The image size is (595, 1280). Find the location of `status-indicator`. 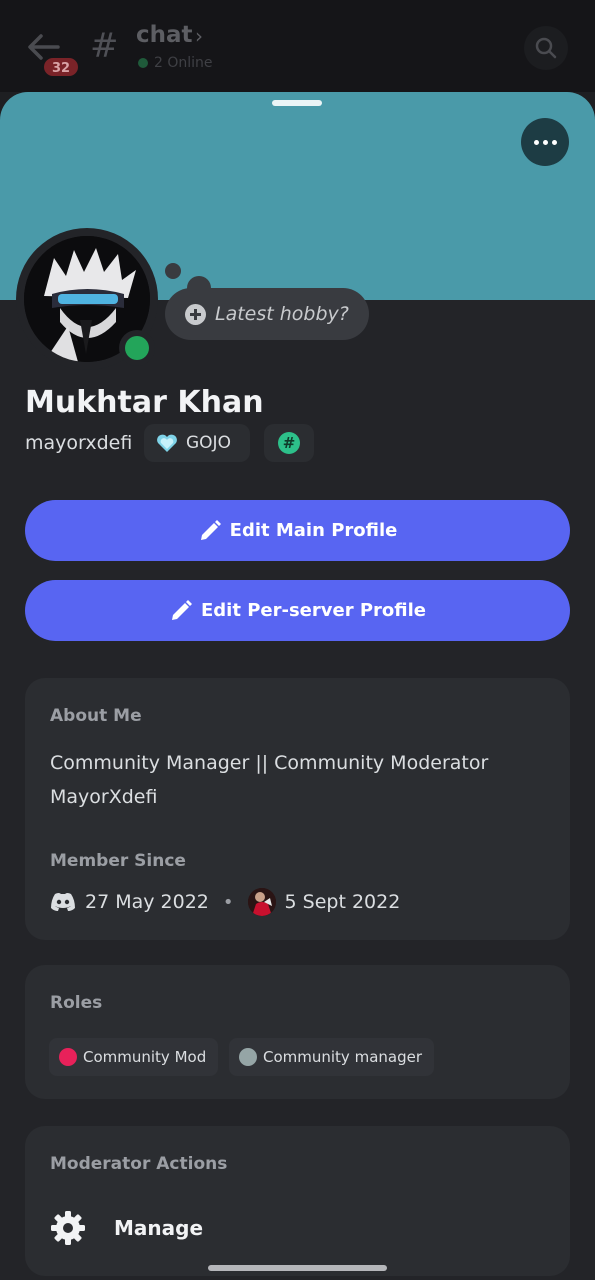

status-indicator is located at coordinates (137, 348).